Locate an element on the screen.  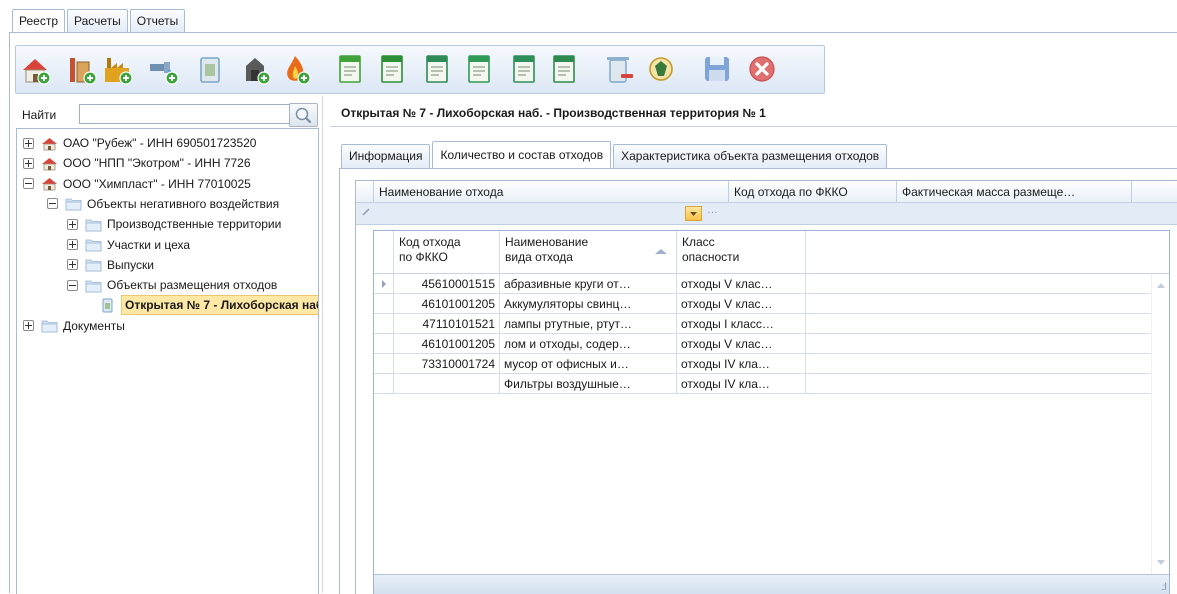
toolbar-button-document-edit is located at coordinates (393, 69).